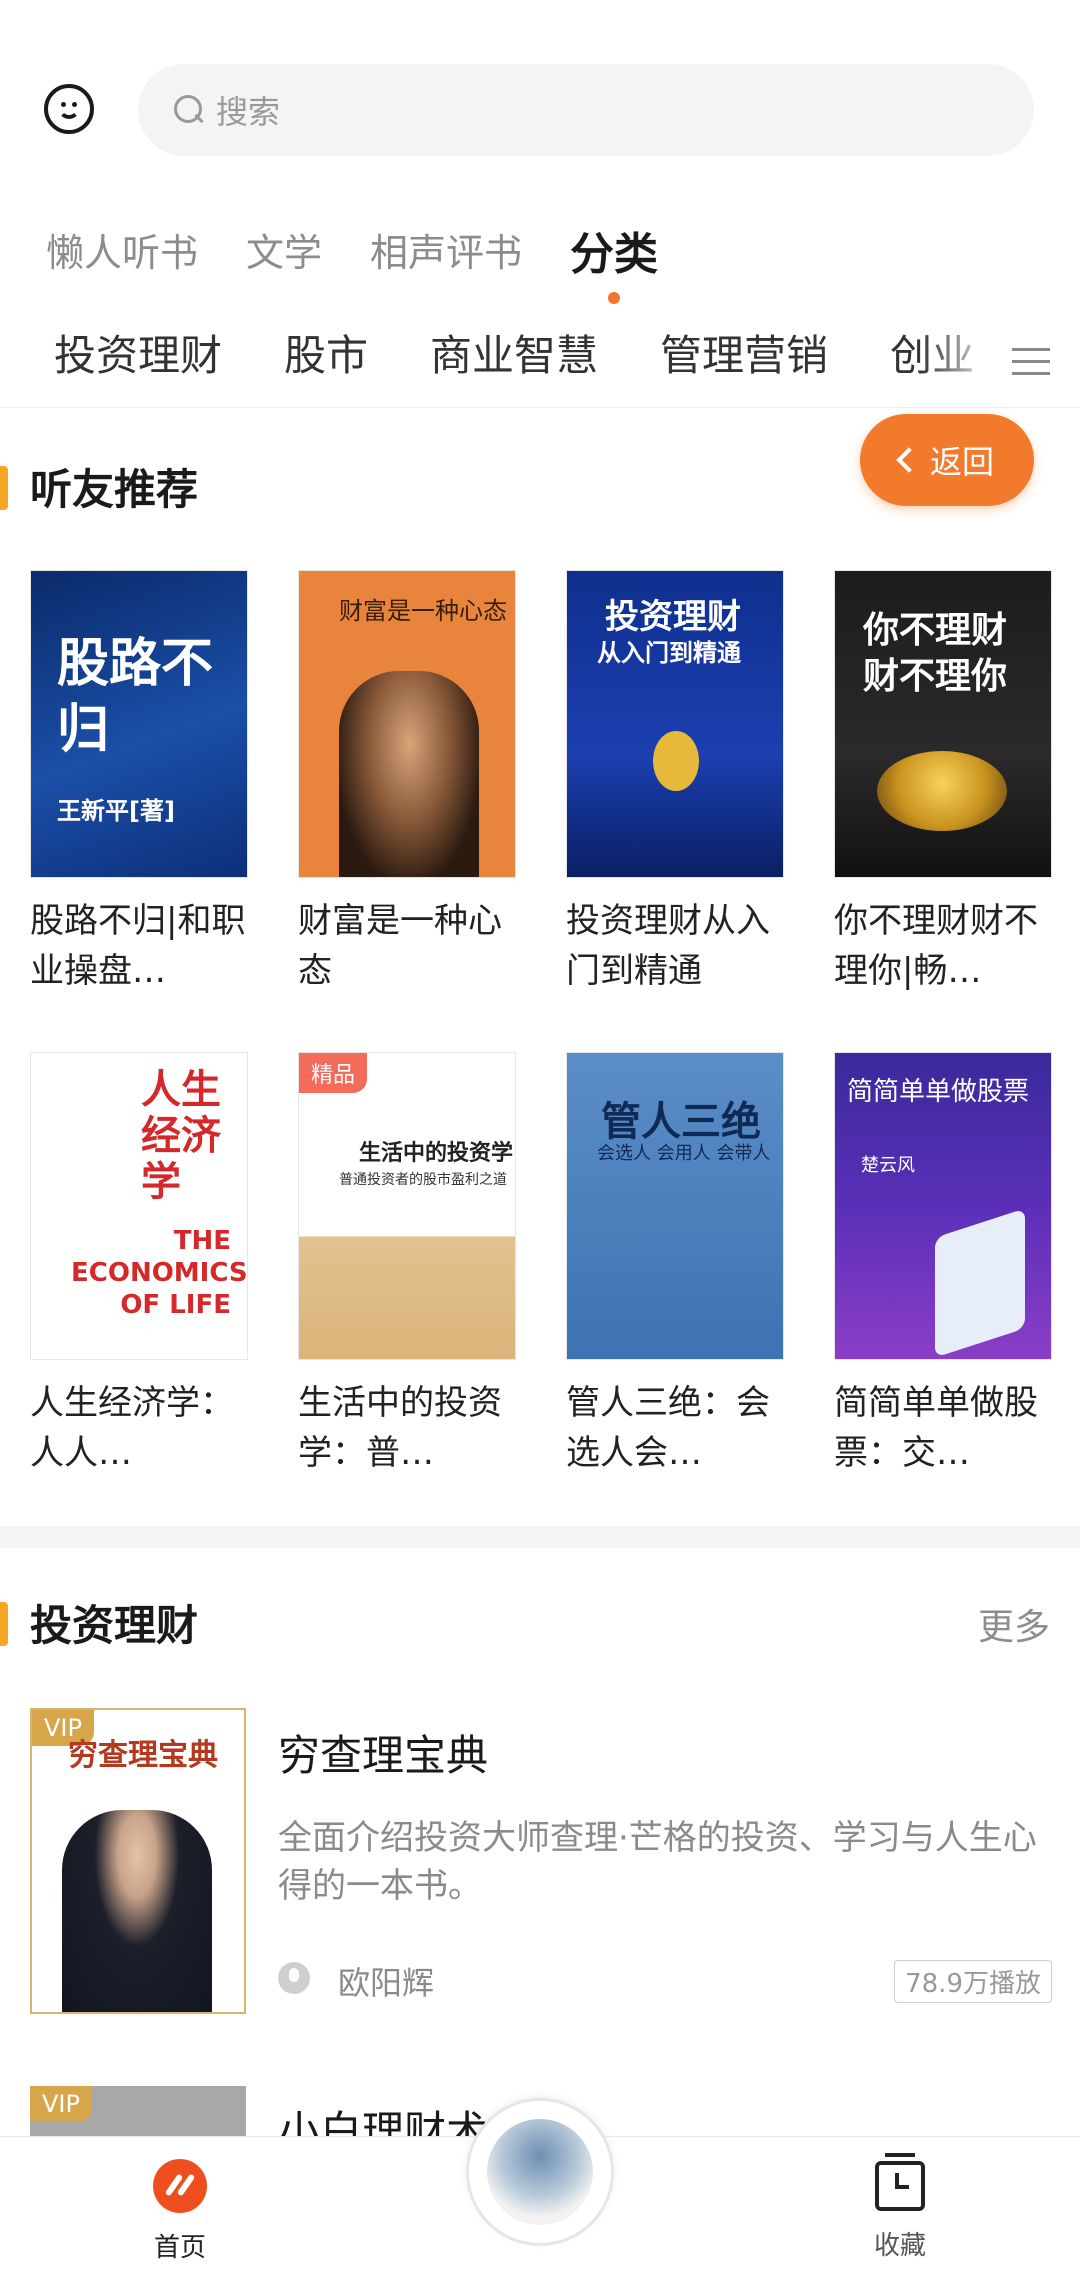 The image size is (1080, 2284). I want to click on tab-crosstalk: 相声评书, so click(446, 254).